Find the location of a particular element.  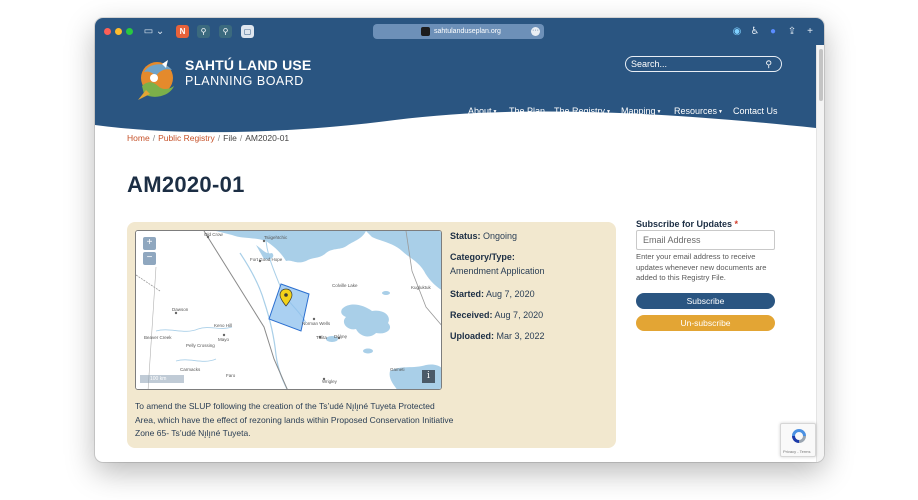

category-value: Amendment Application is located at coordinates (497, 271).